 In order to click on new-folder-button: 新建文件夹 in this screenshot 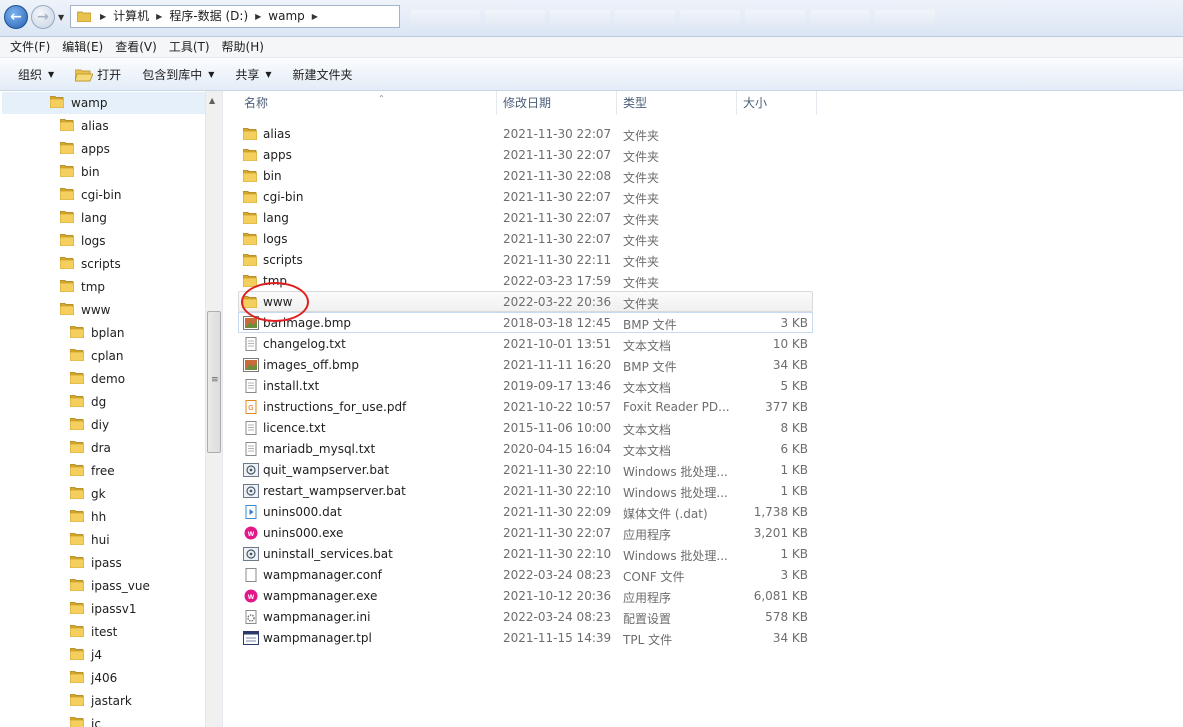, I will do `click(323, 75)`.